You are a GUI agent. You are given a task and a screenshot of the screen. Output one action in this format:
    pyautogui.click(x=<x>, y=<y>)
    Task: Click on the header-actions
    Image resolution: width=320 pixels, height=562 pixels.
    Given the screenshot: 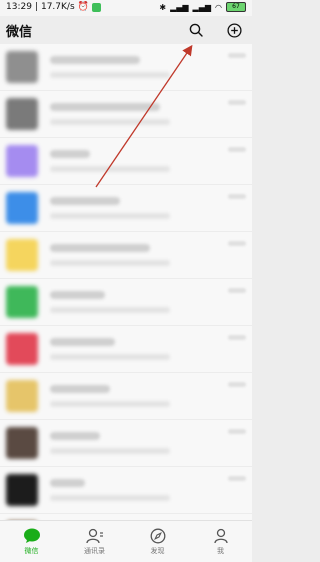 What is the action you would take?
    pyautogui.click(x=215, y=30)
    